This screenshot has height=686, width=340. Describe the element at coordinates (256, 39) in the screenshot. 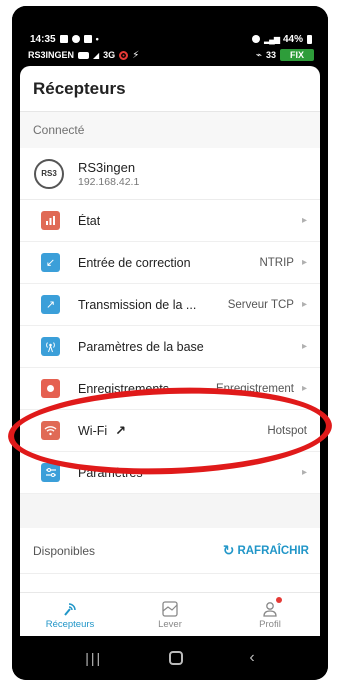

I see `alarm-icon` at that location.